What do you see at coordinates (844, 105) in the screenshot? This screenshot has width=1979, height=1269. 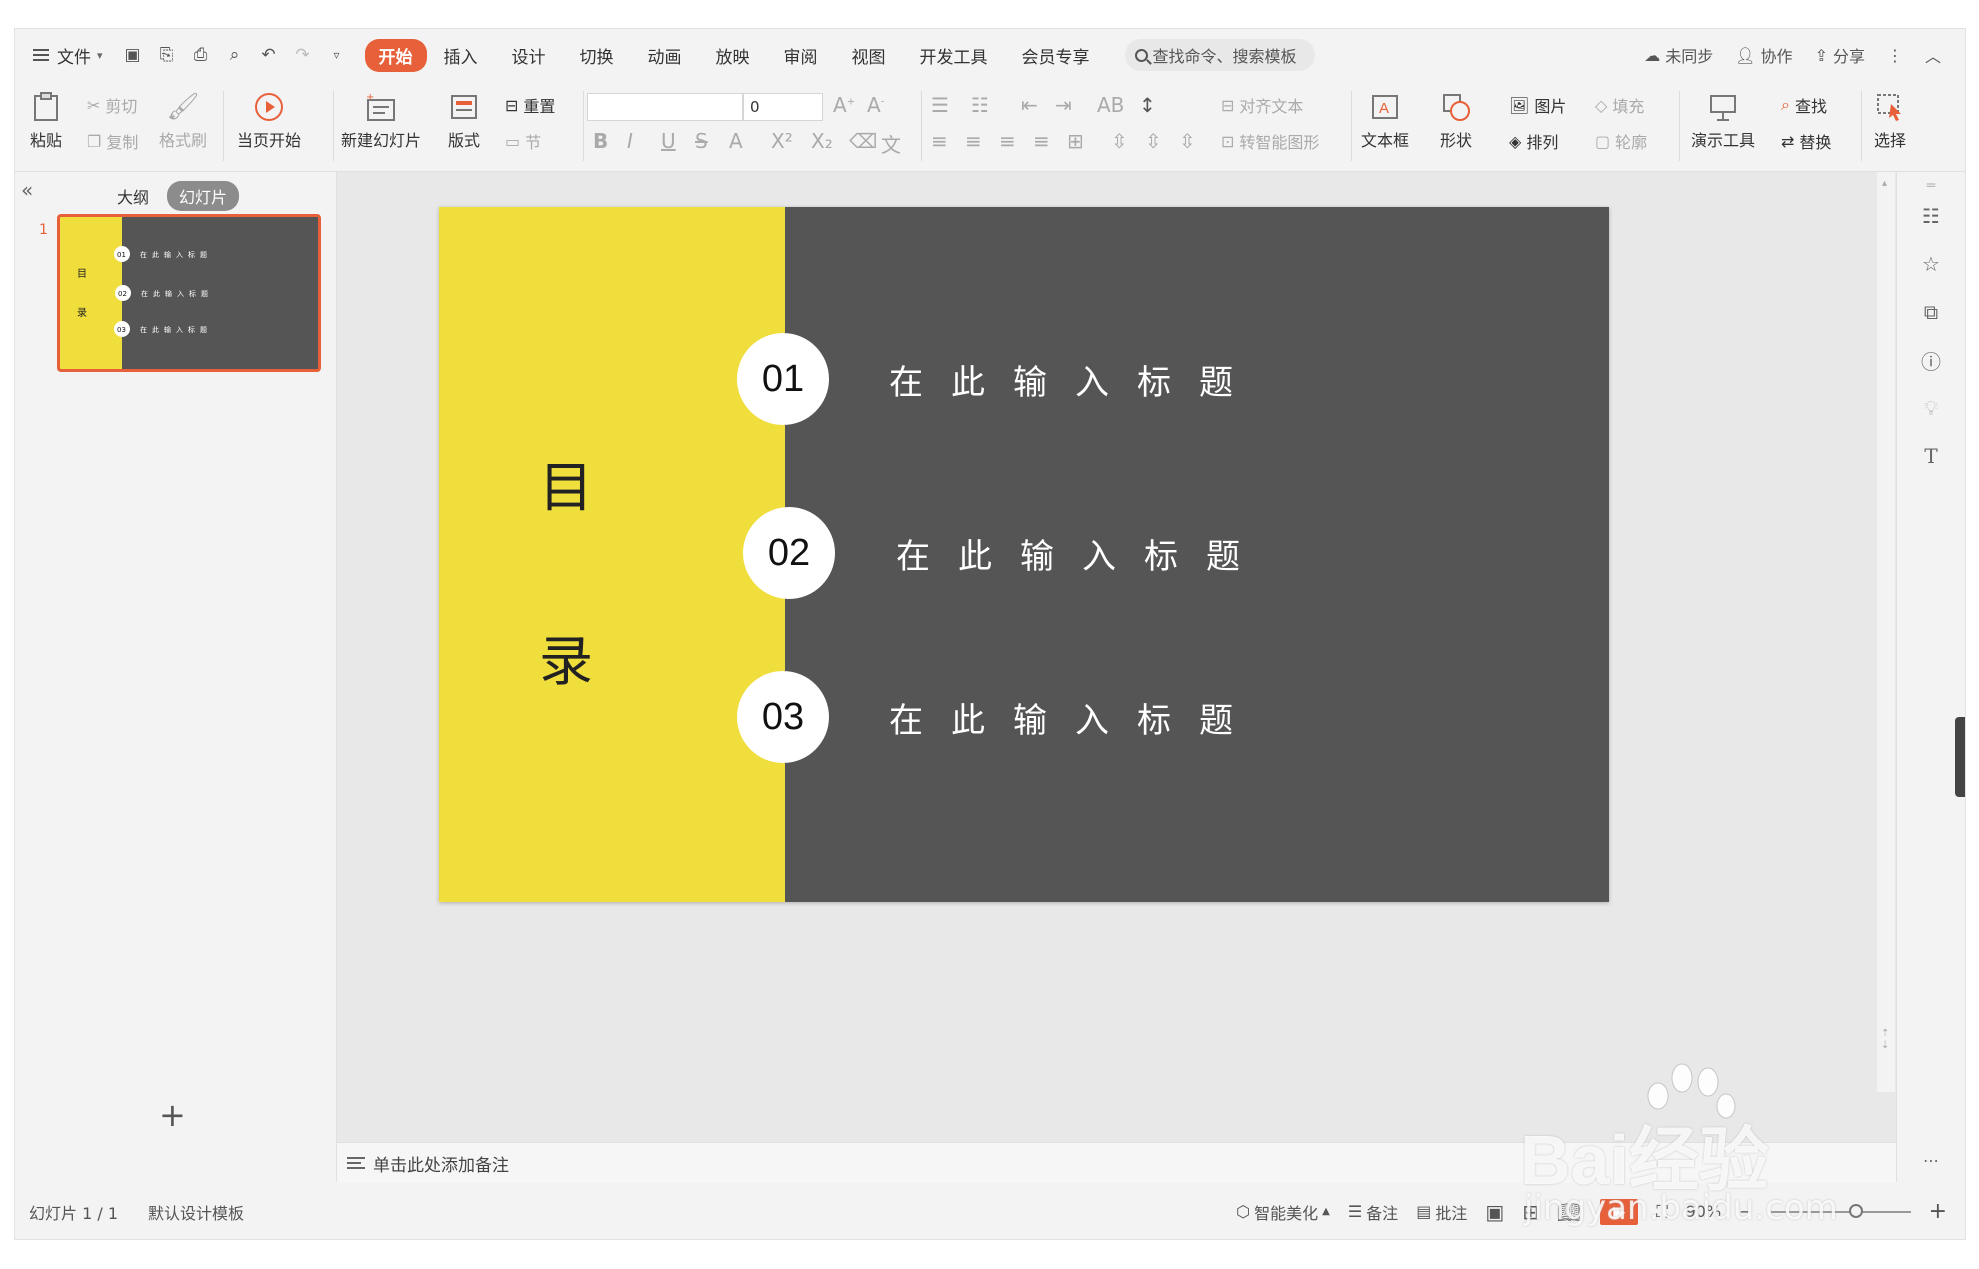 I see `increase-font-icon: A+` at bounding box center [844, 105].